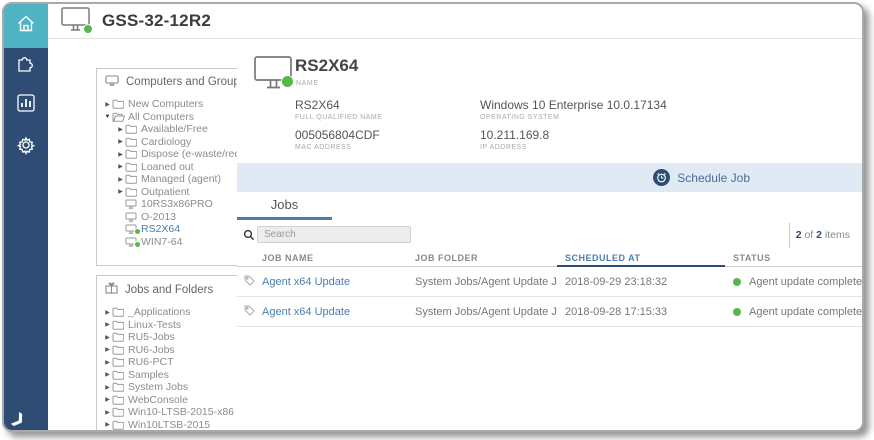  What do you see at coordinates (156, 20) in the screenshot?
I see `page-title: GSS-32-12R2` at bounding box center [156, 20].